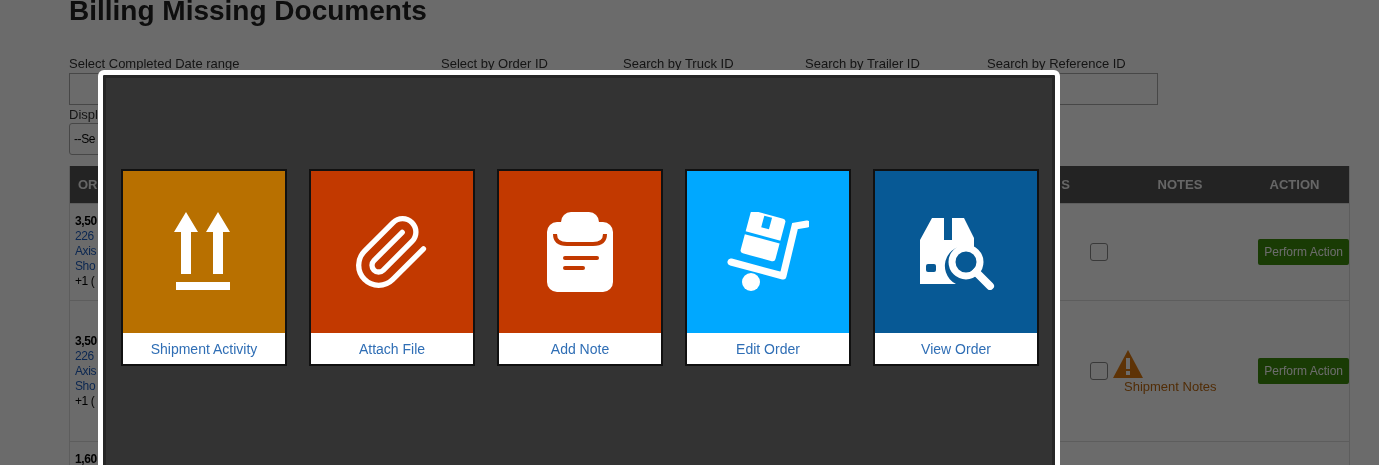 The height and width of the screenshot is (465, 1379). What do you see at coordinates (155, 63) in the screenshot?
I see `filter-label: Select Completed Date range` at bounding box center [155, 63].